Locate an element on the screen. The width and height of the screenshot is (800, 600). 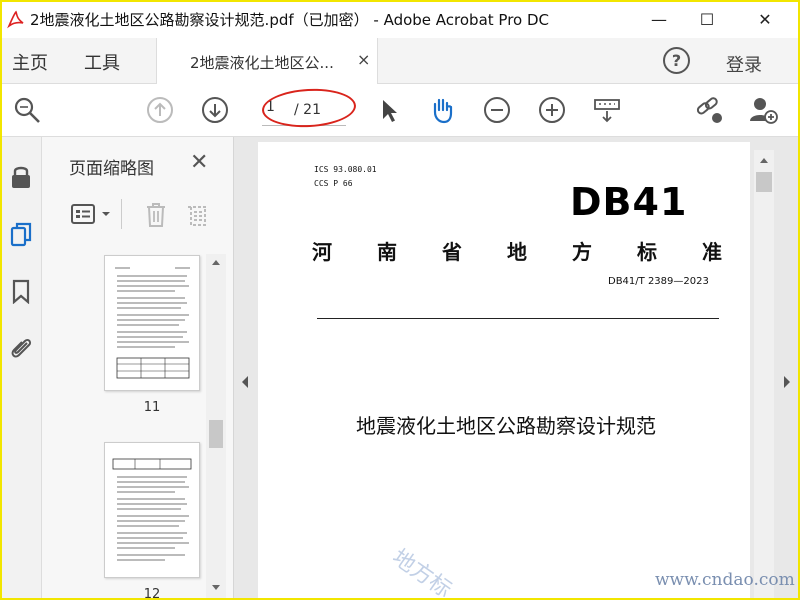
doc-scroll-up-icon is located at coordinates (764, 160).